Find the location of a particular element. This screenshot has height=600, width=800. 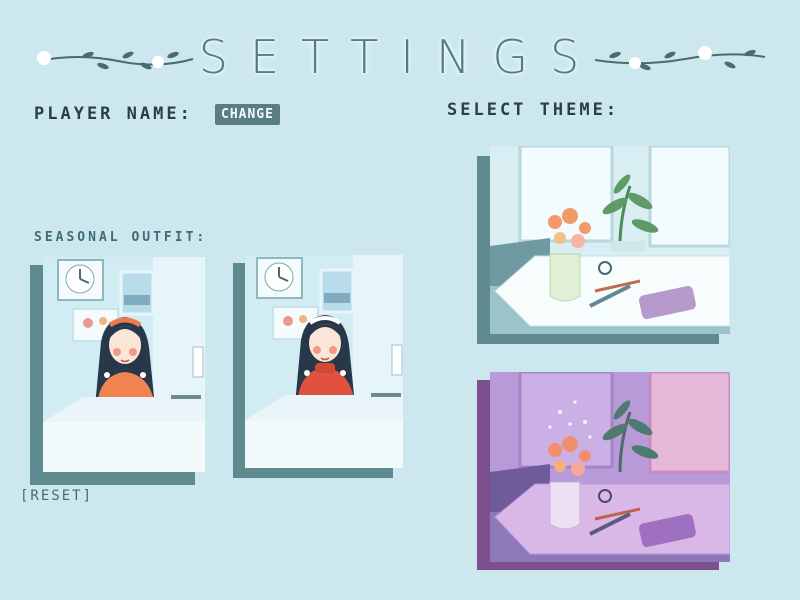

page-title: SETTINGS is located at coordinates (400, 57).